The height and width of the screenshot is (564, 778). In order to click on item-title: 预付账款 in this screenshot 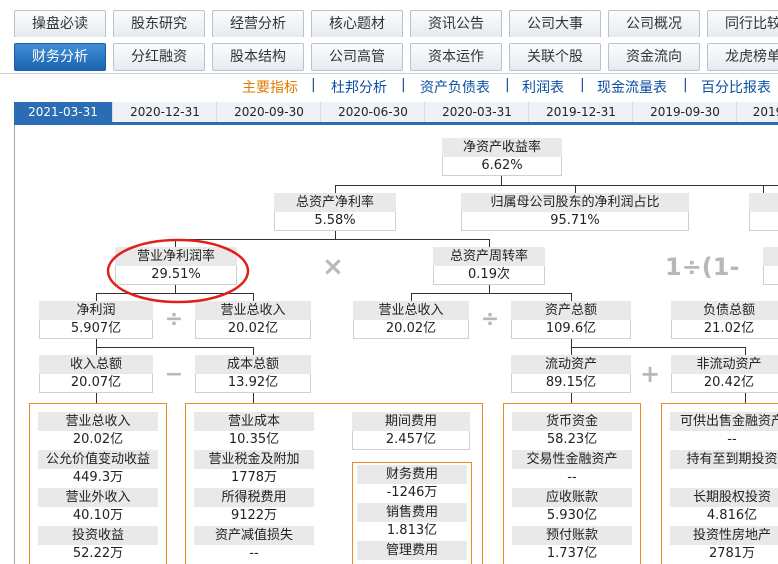, I will do `click(572, 535)`.